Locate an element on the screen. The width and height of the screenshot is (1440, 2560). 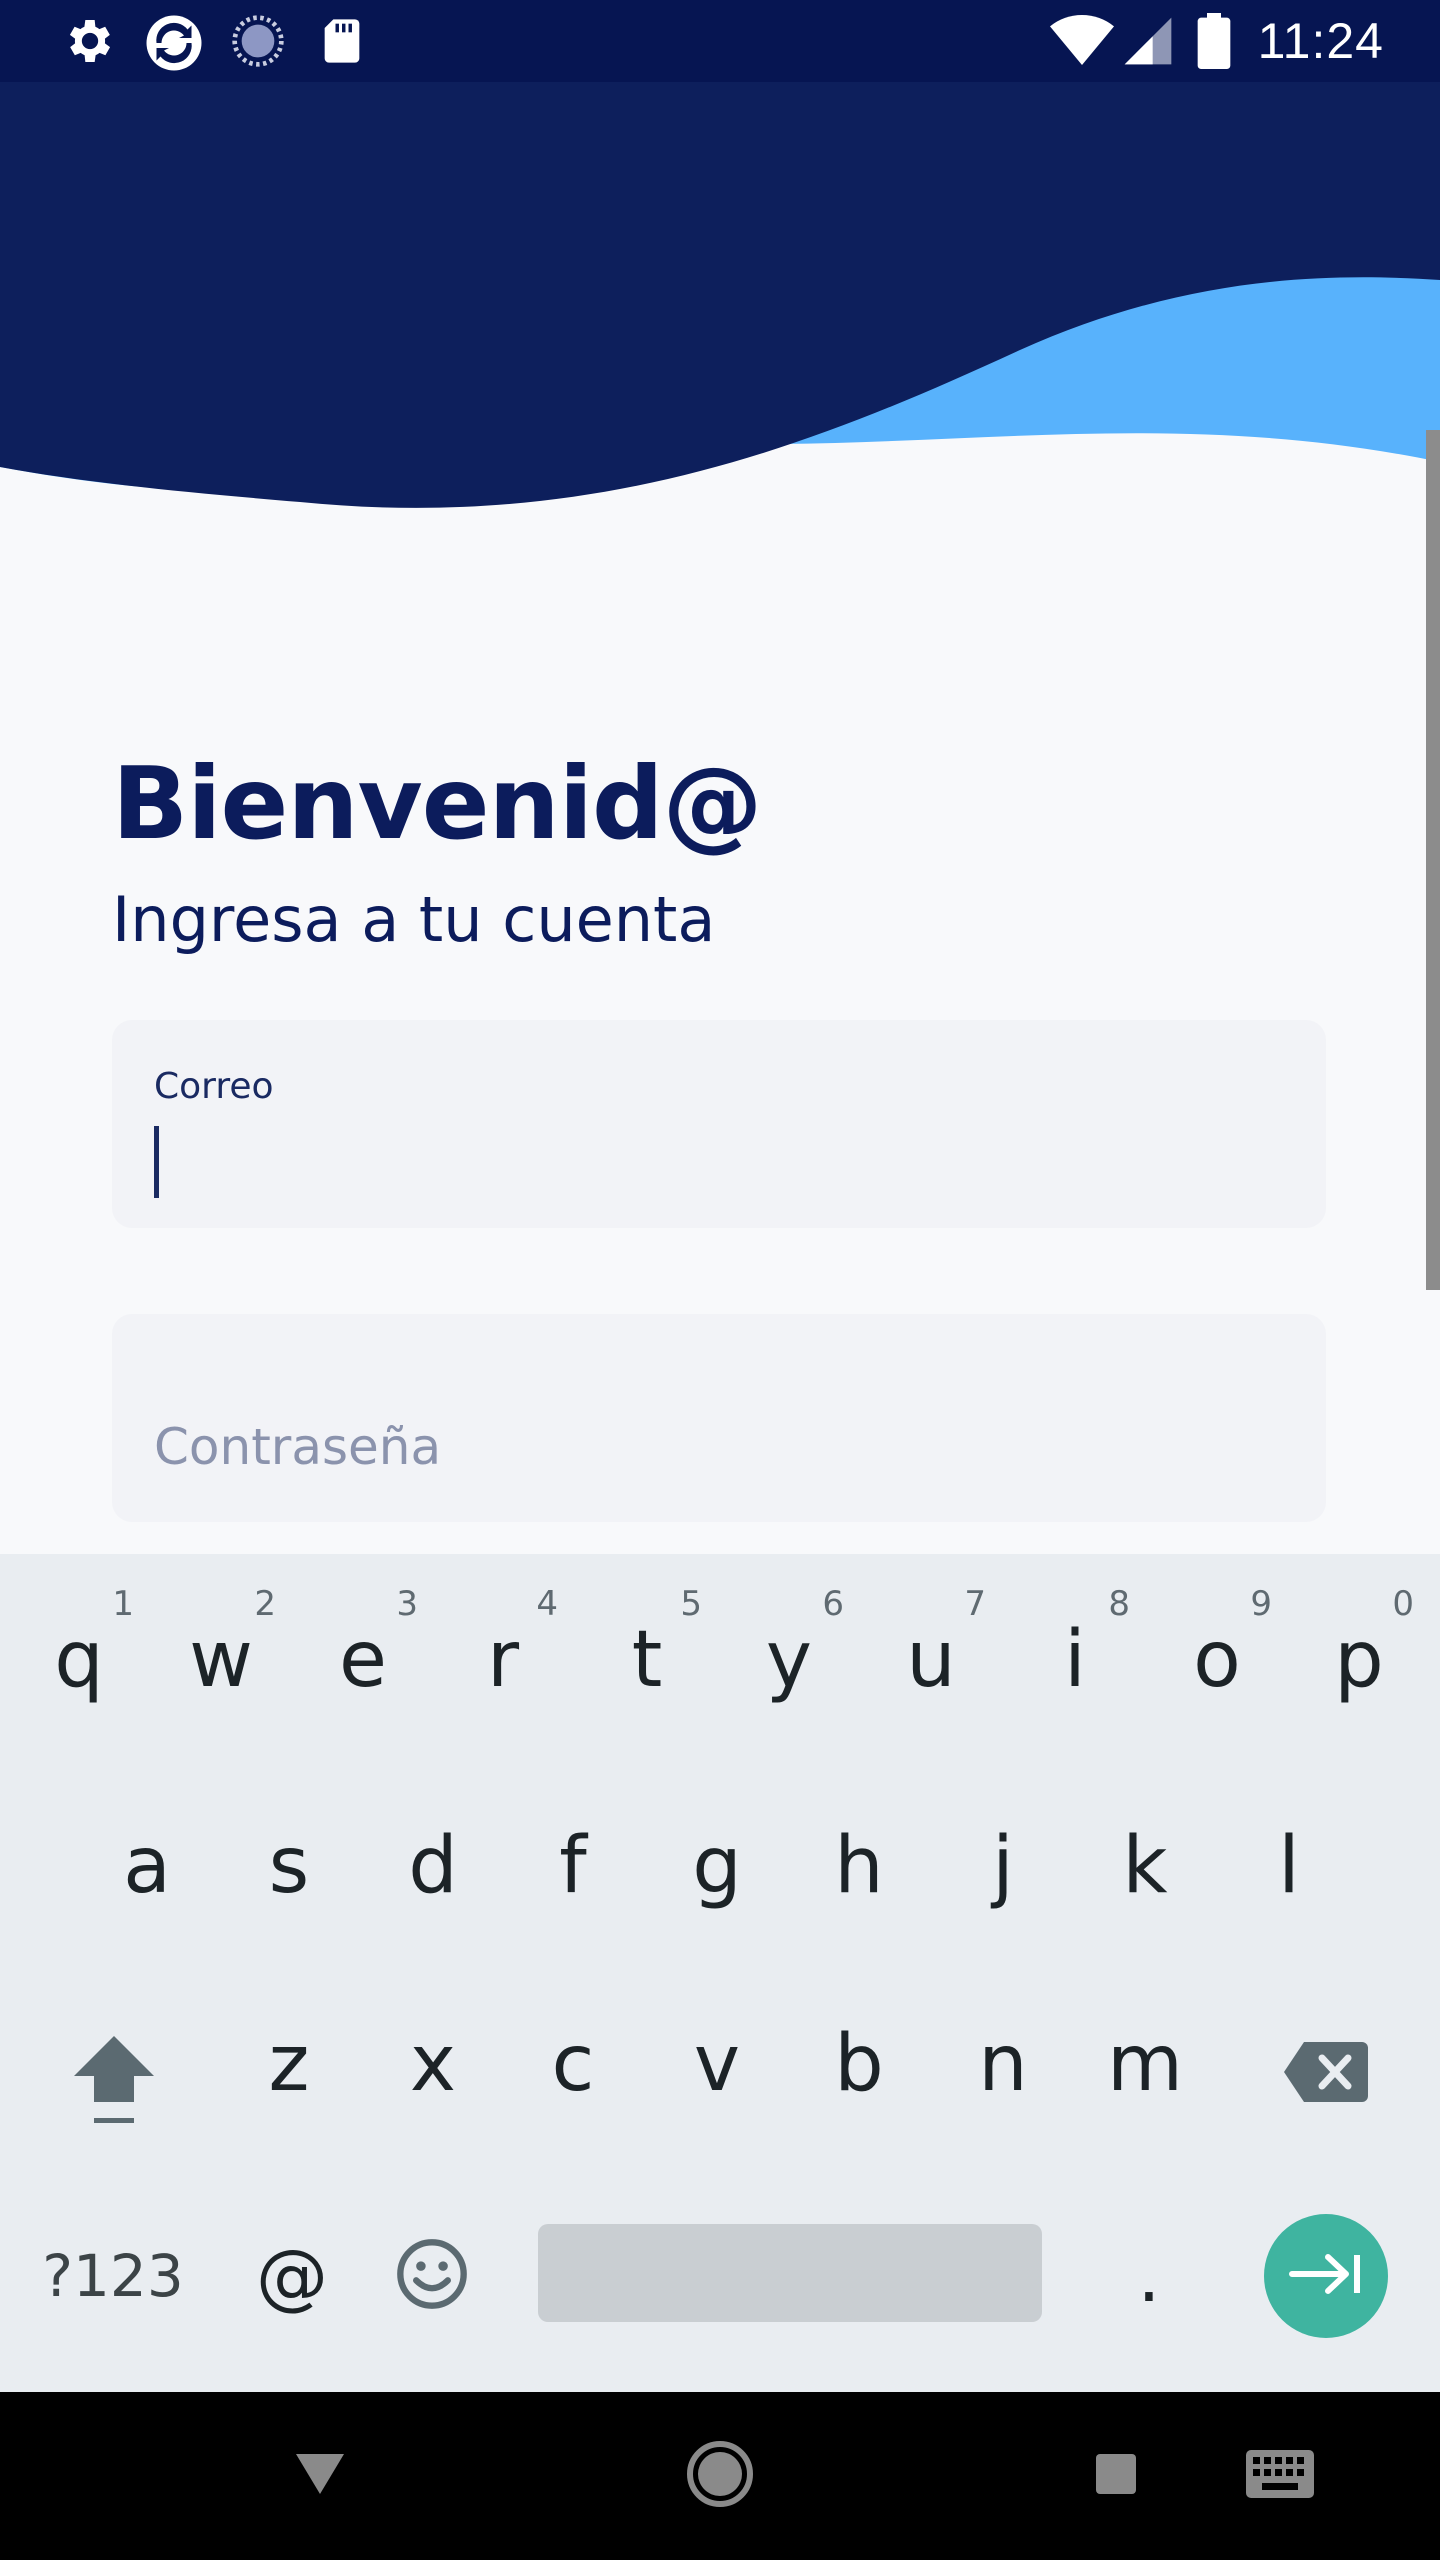
key-letter: s is located at coordinates (289, 1866).